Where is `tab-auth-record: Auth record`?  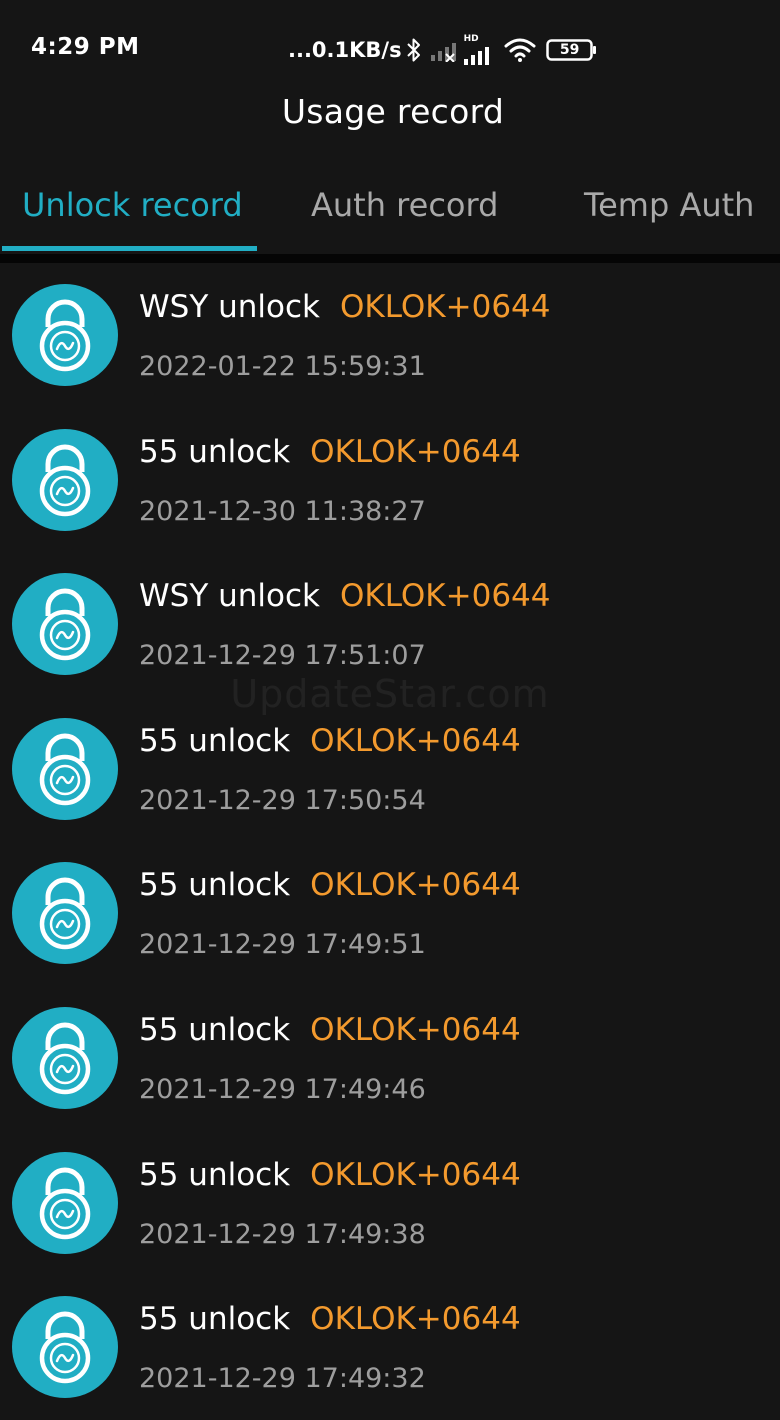 tab-auth-record: Auth record is located at coordinates (404, 205).